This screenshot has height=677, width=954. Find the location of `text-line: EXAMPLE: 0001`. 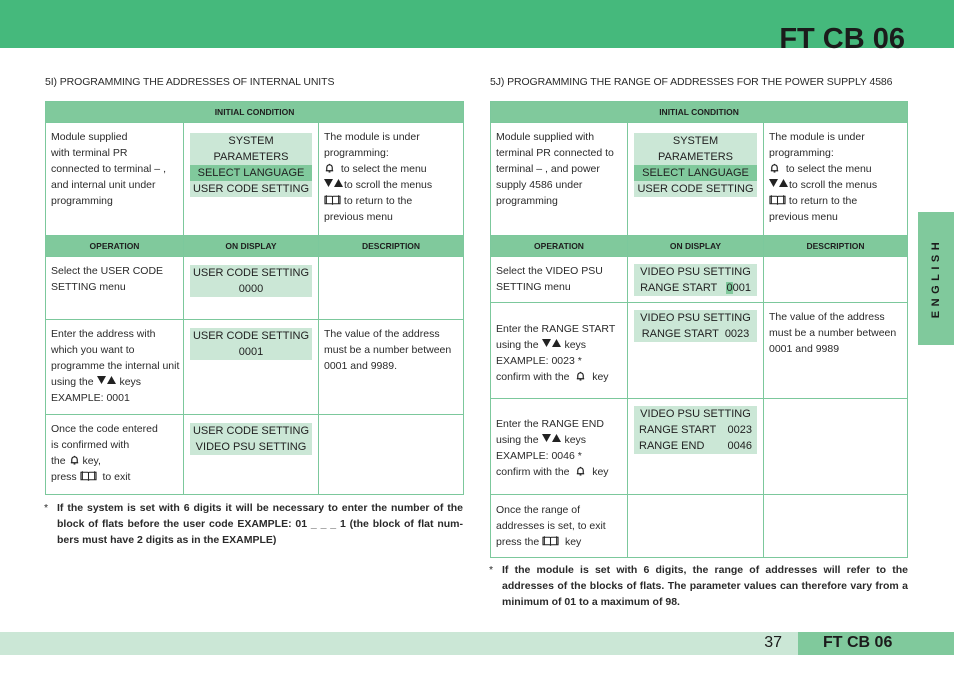

text-line: EXAMPLE: 0001 is located at coordinates (90, 398).